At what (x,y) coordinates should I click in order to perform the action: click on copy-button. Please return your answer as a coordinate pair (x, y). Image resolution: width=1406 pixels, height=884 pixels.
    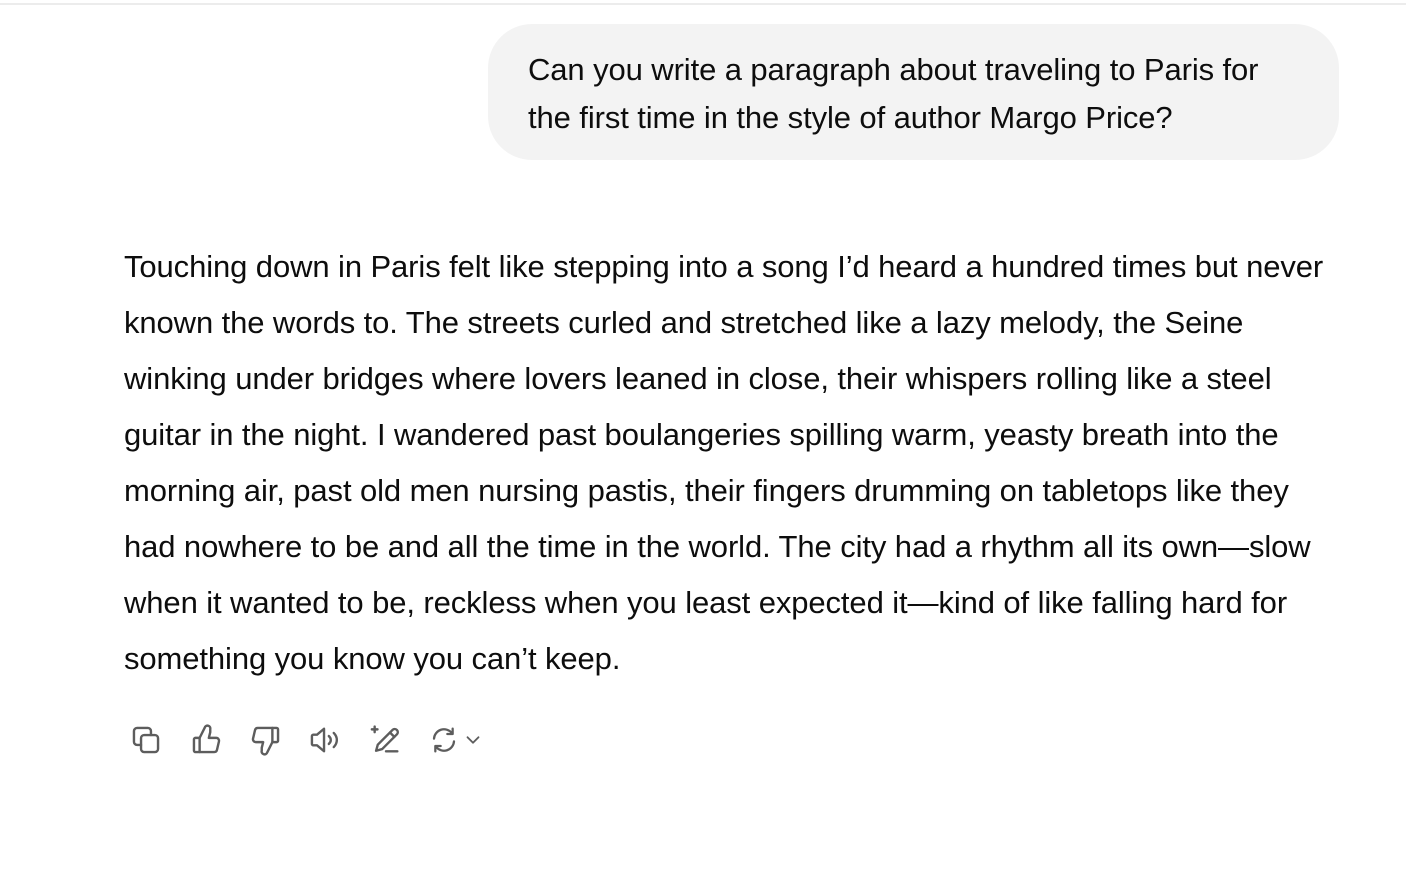
    Looking at the image, I should click on (146, 740).